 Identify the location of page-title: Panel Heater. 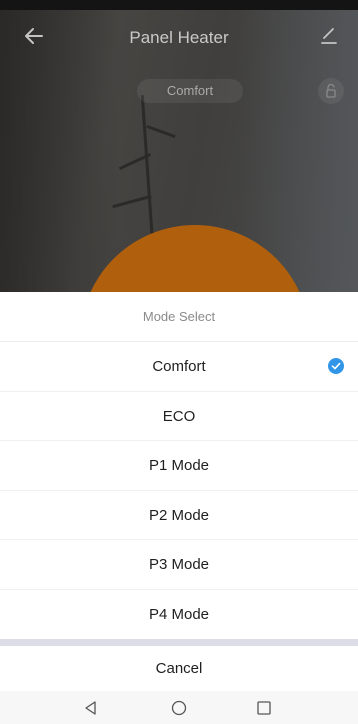
(179, 37).